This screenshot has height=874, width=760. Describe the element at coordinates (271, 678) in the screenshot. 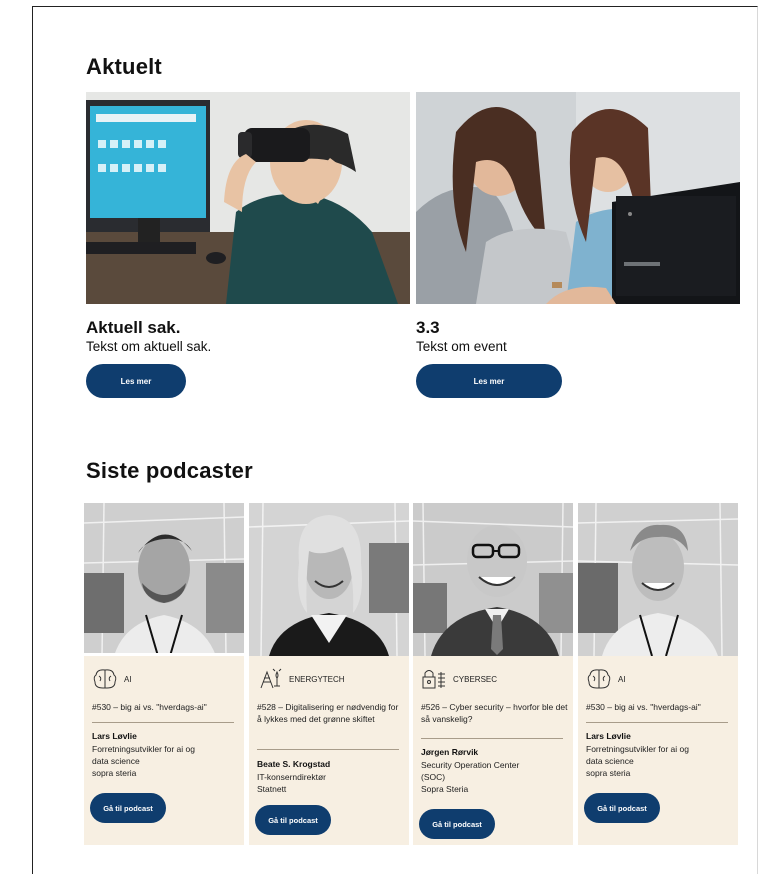

I see `energy-icon` at that location.